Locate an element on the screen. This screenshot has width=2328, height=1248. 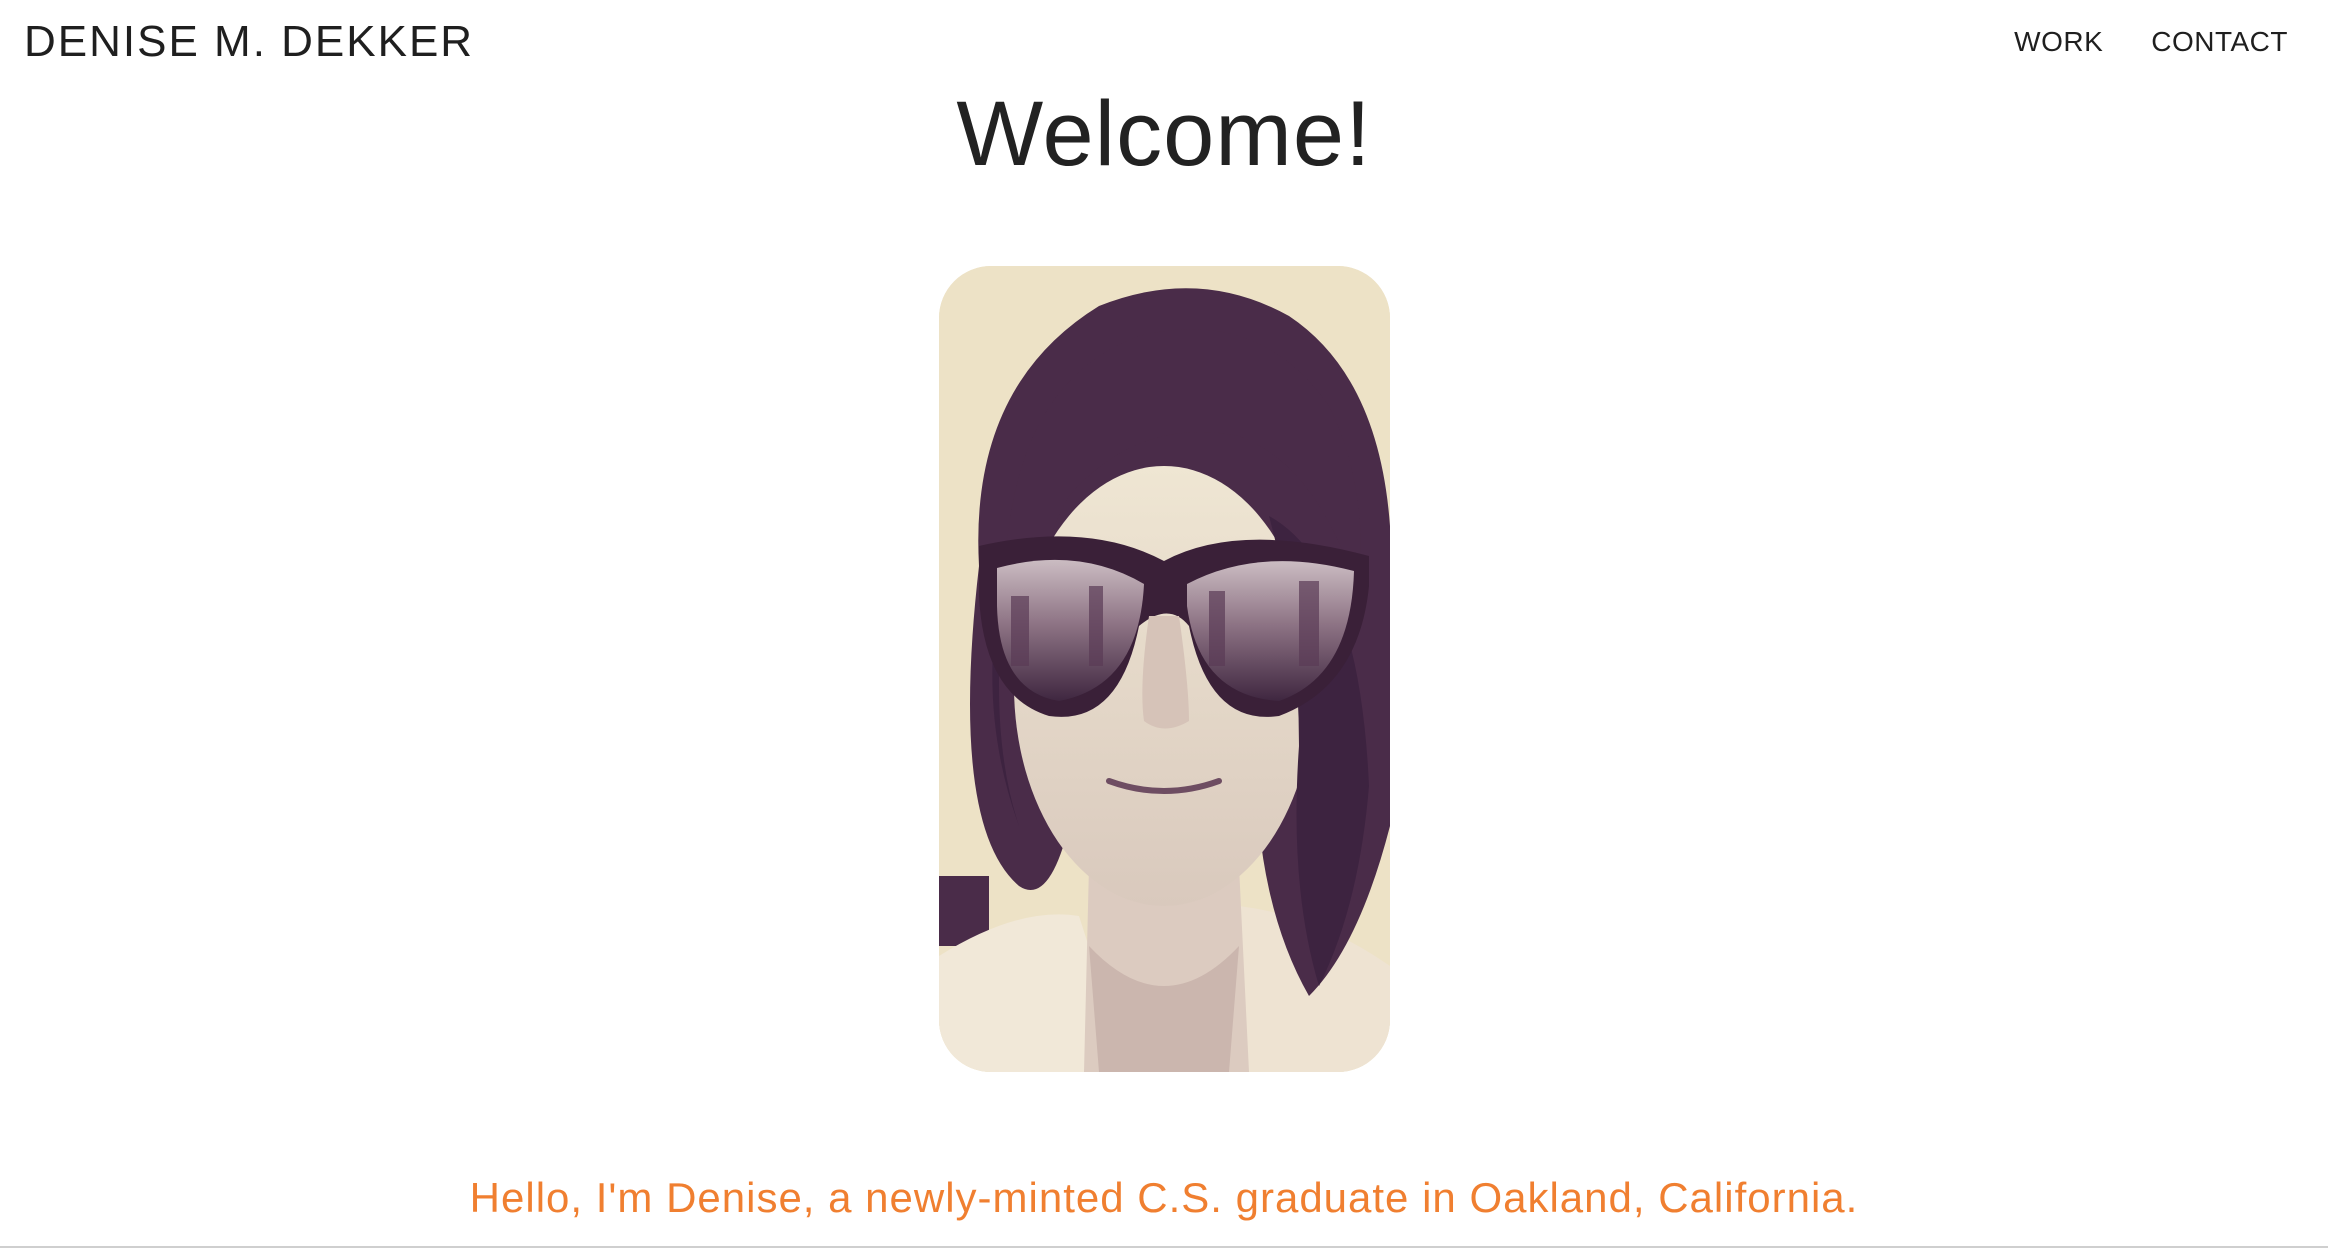
portrait-photo is located at coordinates (1164, 669).